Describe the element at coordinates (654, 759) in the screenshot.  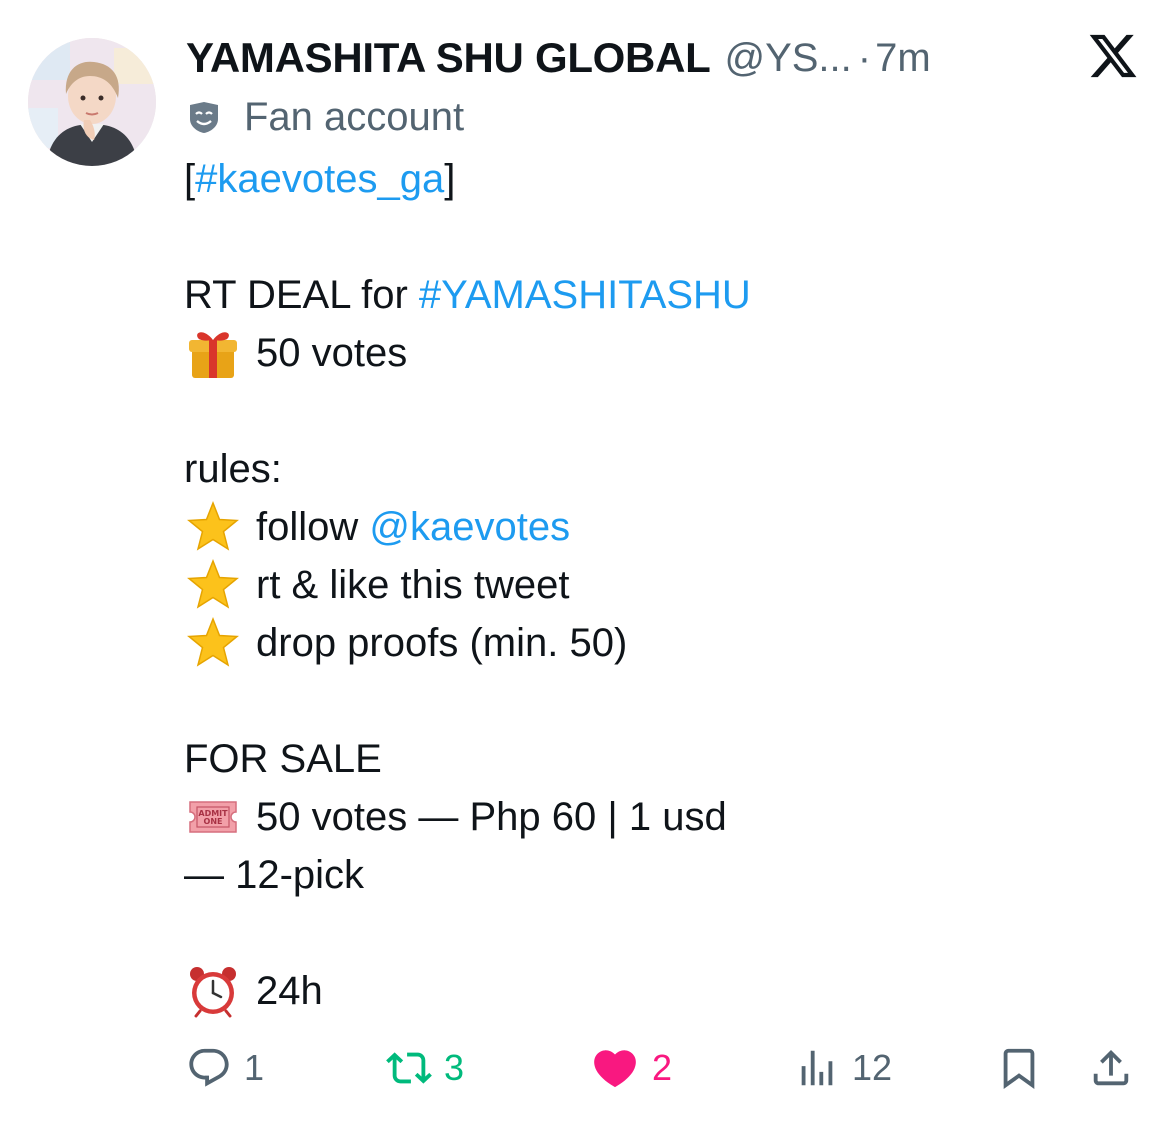
I see `text-line: FOR SALE` at that location.